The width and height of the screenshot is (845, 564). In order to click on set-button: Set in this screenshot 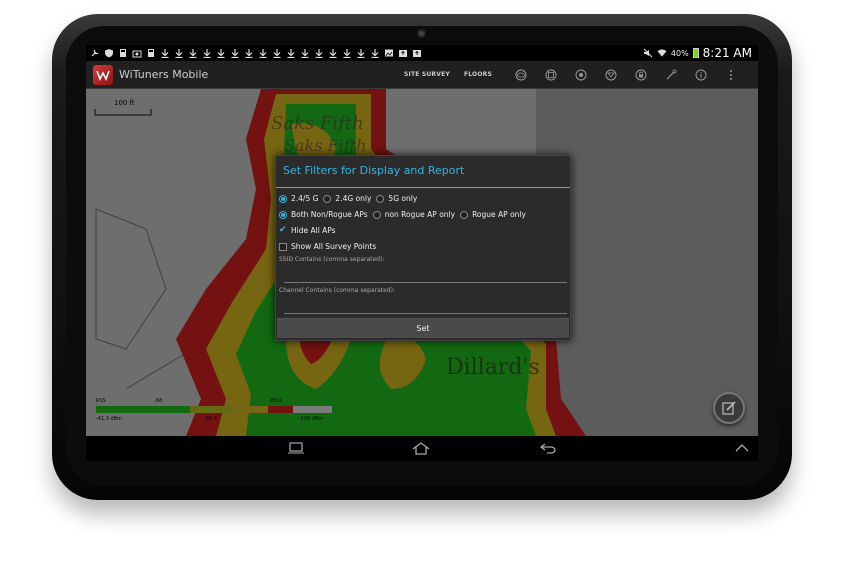, I will do `click(423, 328)`.